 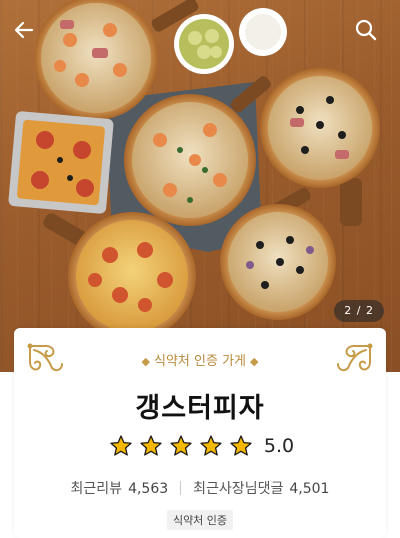 I want to click on back-arrow-icon, so click(x=24, y=30).